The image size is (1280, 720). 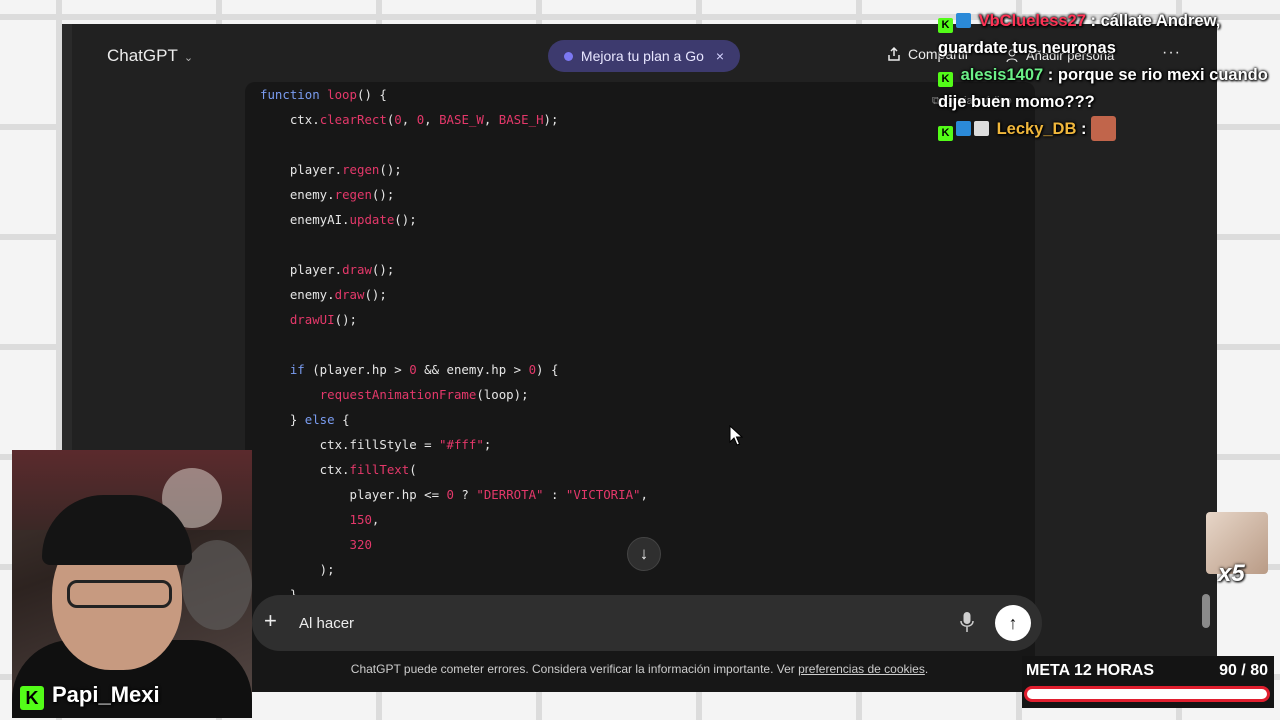 What do you see at coordinates (297, 194) in the screenshot?
I see `code-token: enemy.` at bounding box center [297, 194].